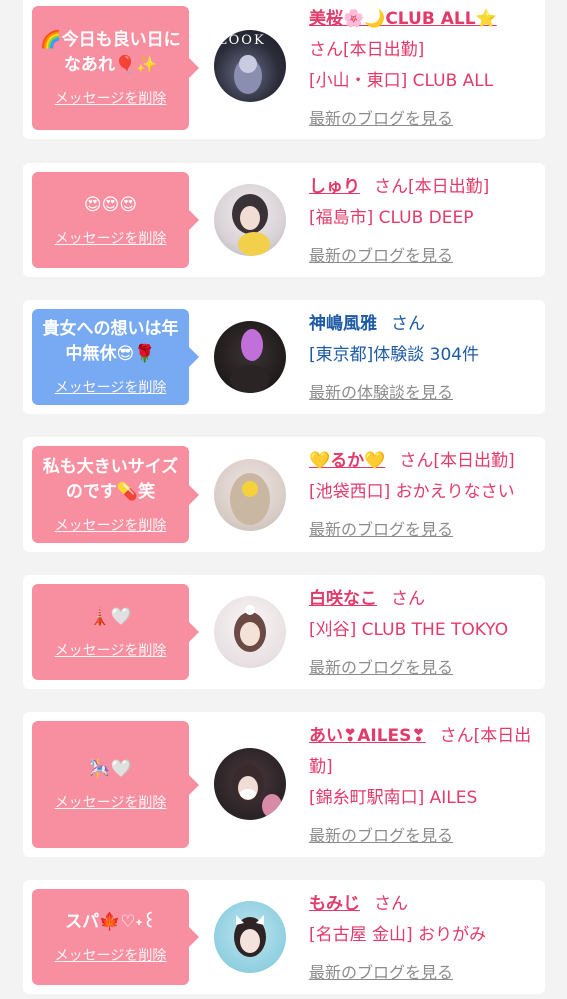 The image size is (567, 999). I want to click on message-bubble: 私も大きいサイズのです💊笑 メッセージを削除, so click(115, 494).